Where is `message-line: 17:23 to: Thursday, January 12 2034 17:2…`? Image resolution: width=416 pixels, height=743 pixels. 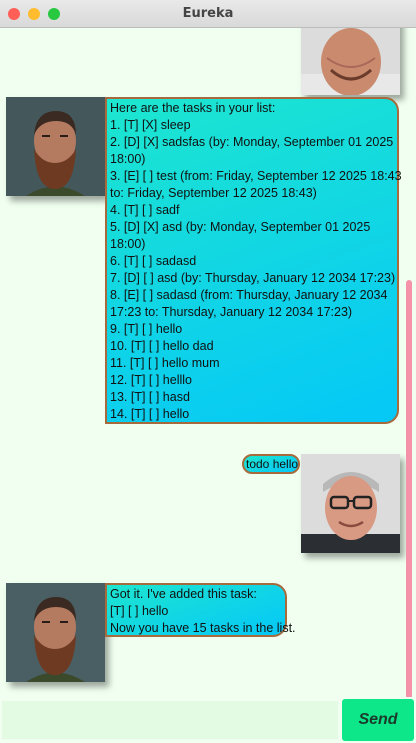
message-line: 17:23 to: Thursday, January 12 2034 17:2… is located at coordinates (231, 312).